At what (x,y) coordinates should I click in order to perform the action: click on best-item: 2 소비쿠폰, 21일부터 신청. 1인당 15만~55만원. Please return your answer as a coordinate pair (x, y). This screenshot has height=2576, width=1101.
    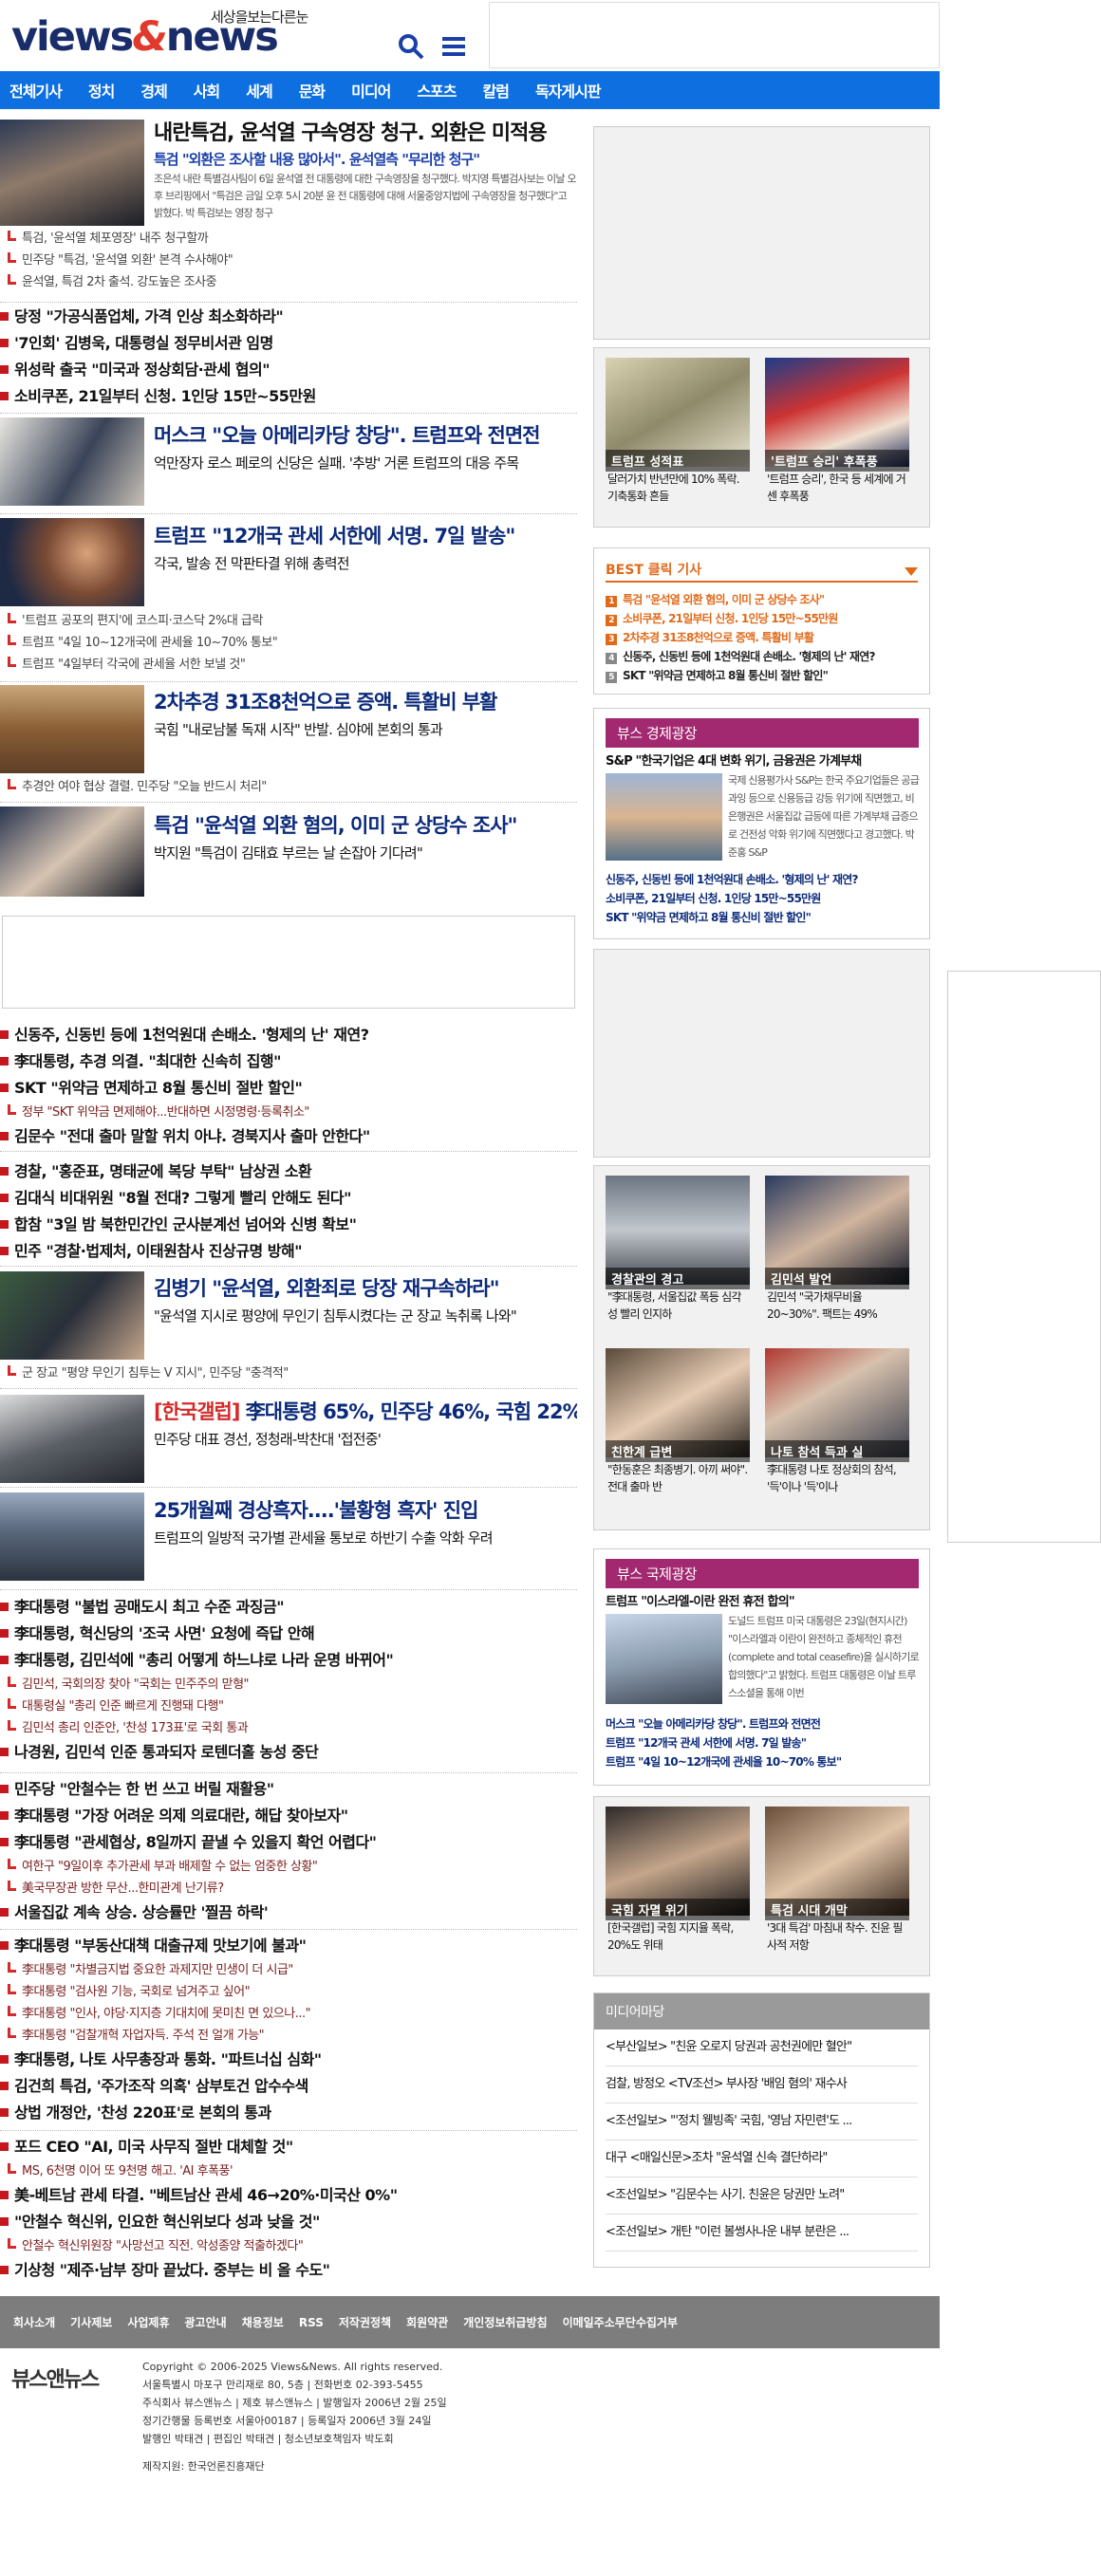
    Looking at the image, I should click on (762, 618).